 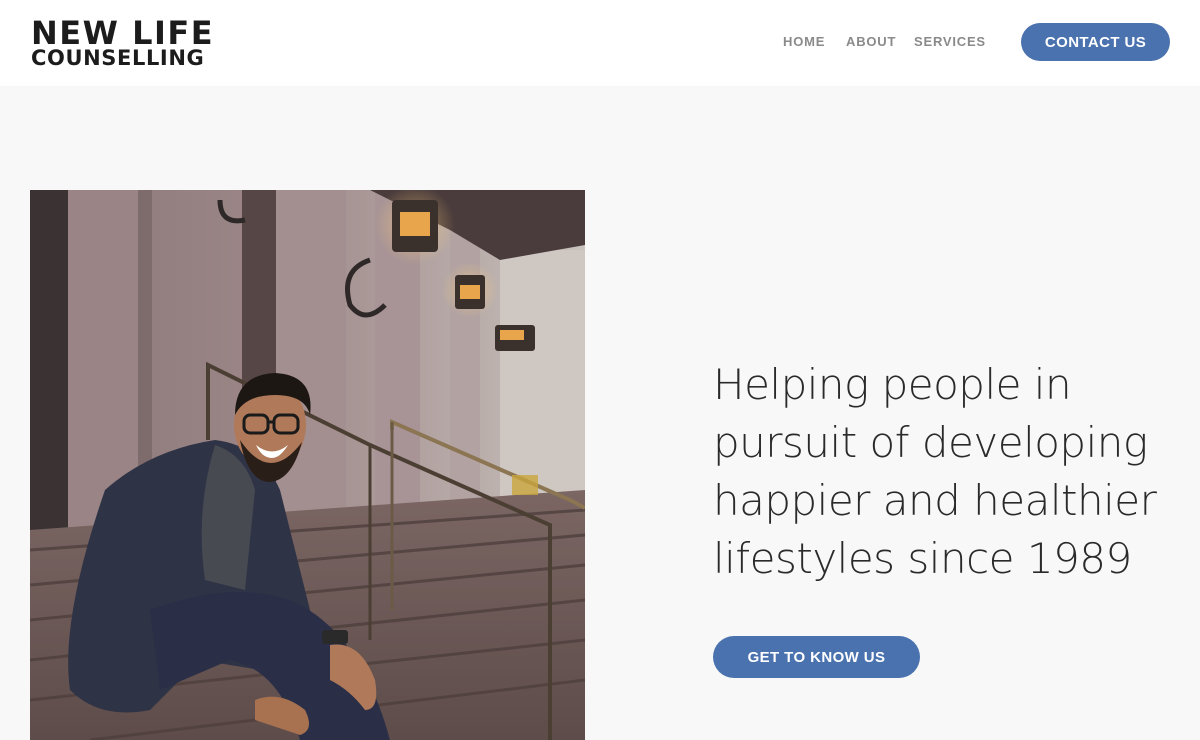 I want to click on get-to-know-us-button: GET TO KNOW US, so click(x=816, y=657).